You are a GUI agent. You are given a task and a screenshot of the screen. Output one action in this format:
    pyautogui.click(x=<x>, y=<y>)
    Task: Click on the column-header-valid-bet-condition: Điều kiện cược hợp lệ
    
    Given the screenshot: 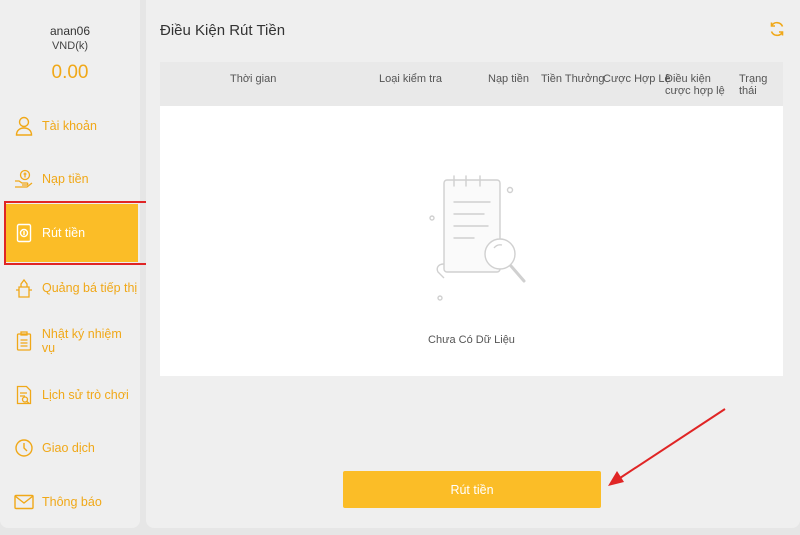 What is the action you would take?
    pyautogui.click(x=695, y=85)
    